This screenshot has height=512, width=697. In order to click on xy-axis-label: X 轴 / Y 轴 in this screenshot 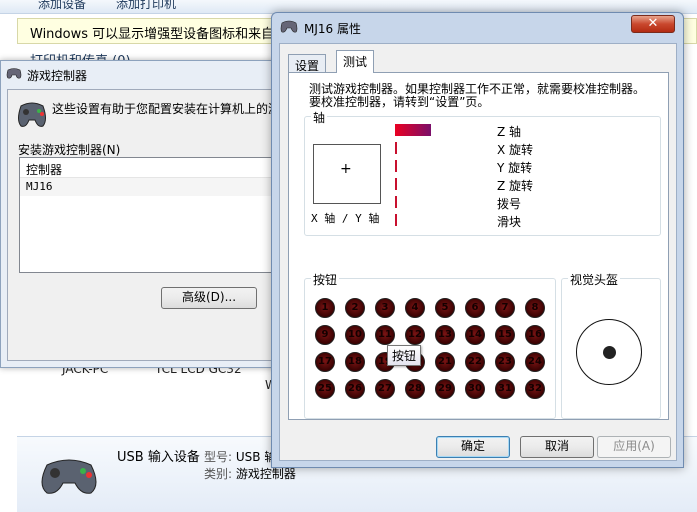, I will do `click(345, 218)`.